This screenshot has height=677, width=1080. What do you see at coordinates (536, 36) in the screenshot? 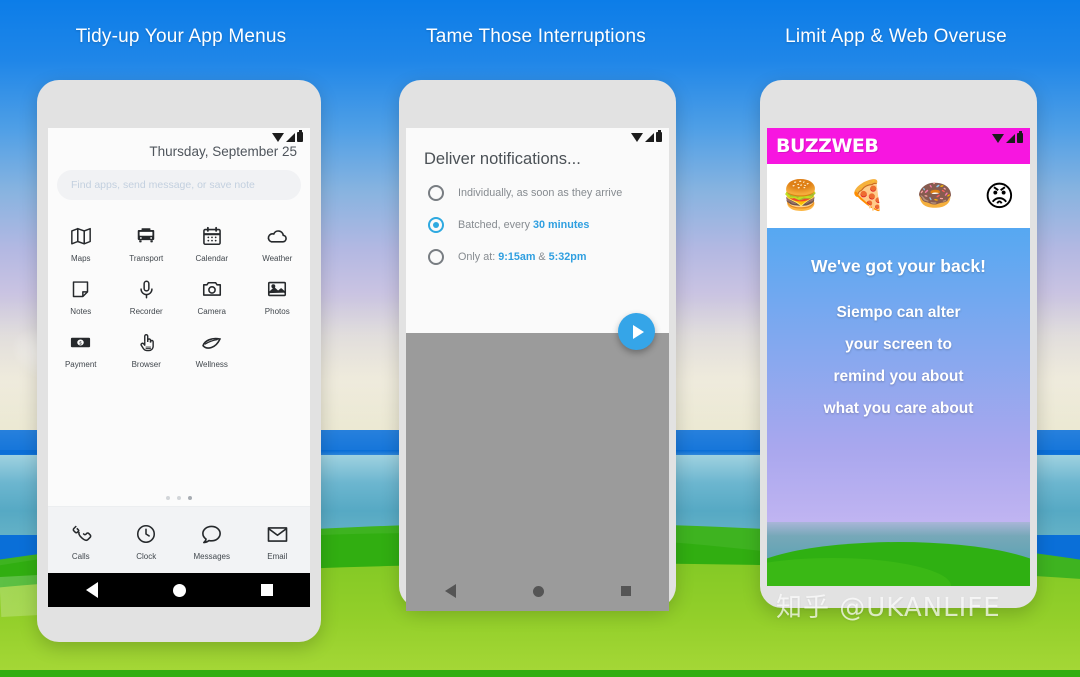
I see `caption-tame-interruptions: Tame Those Interruptions` at bounding box center [536, 36].